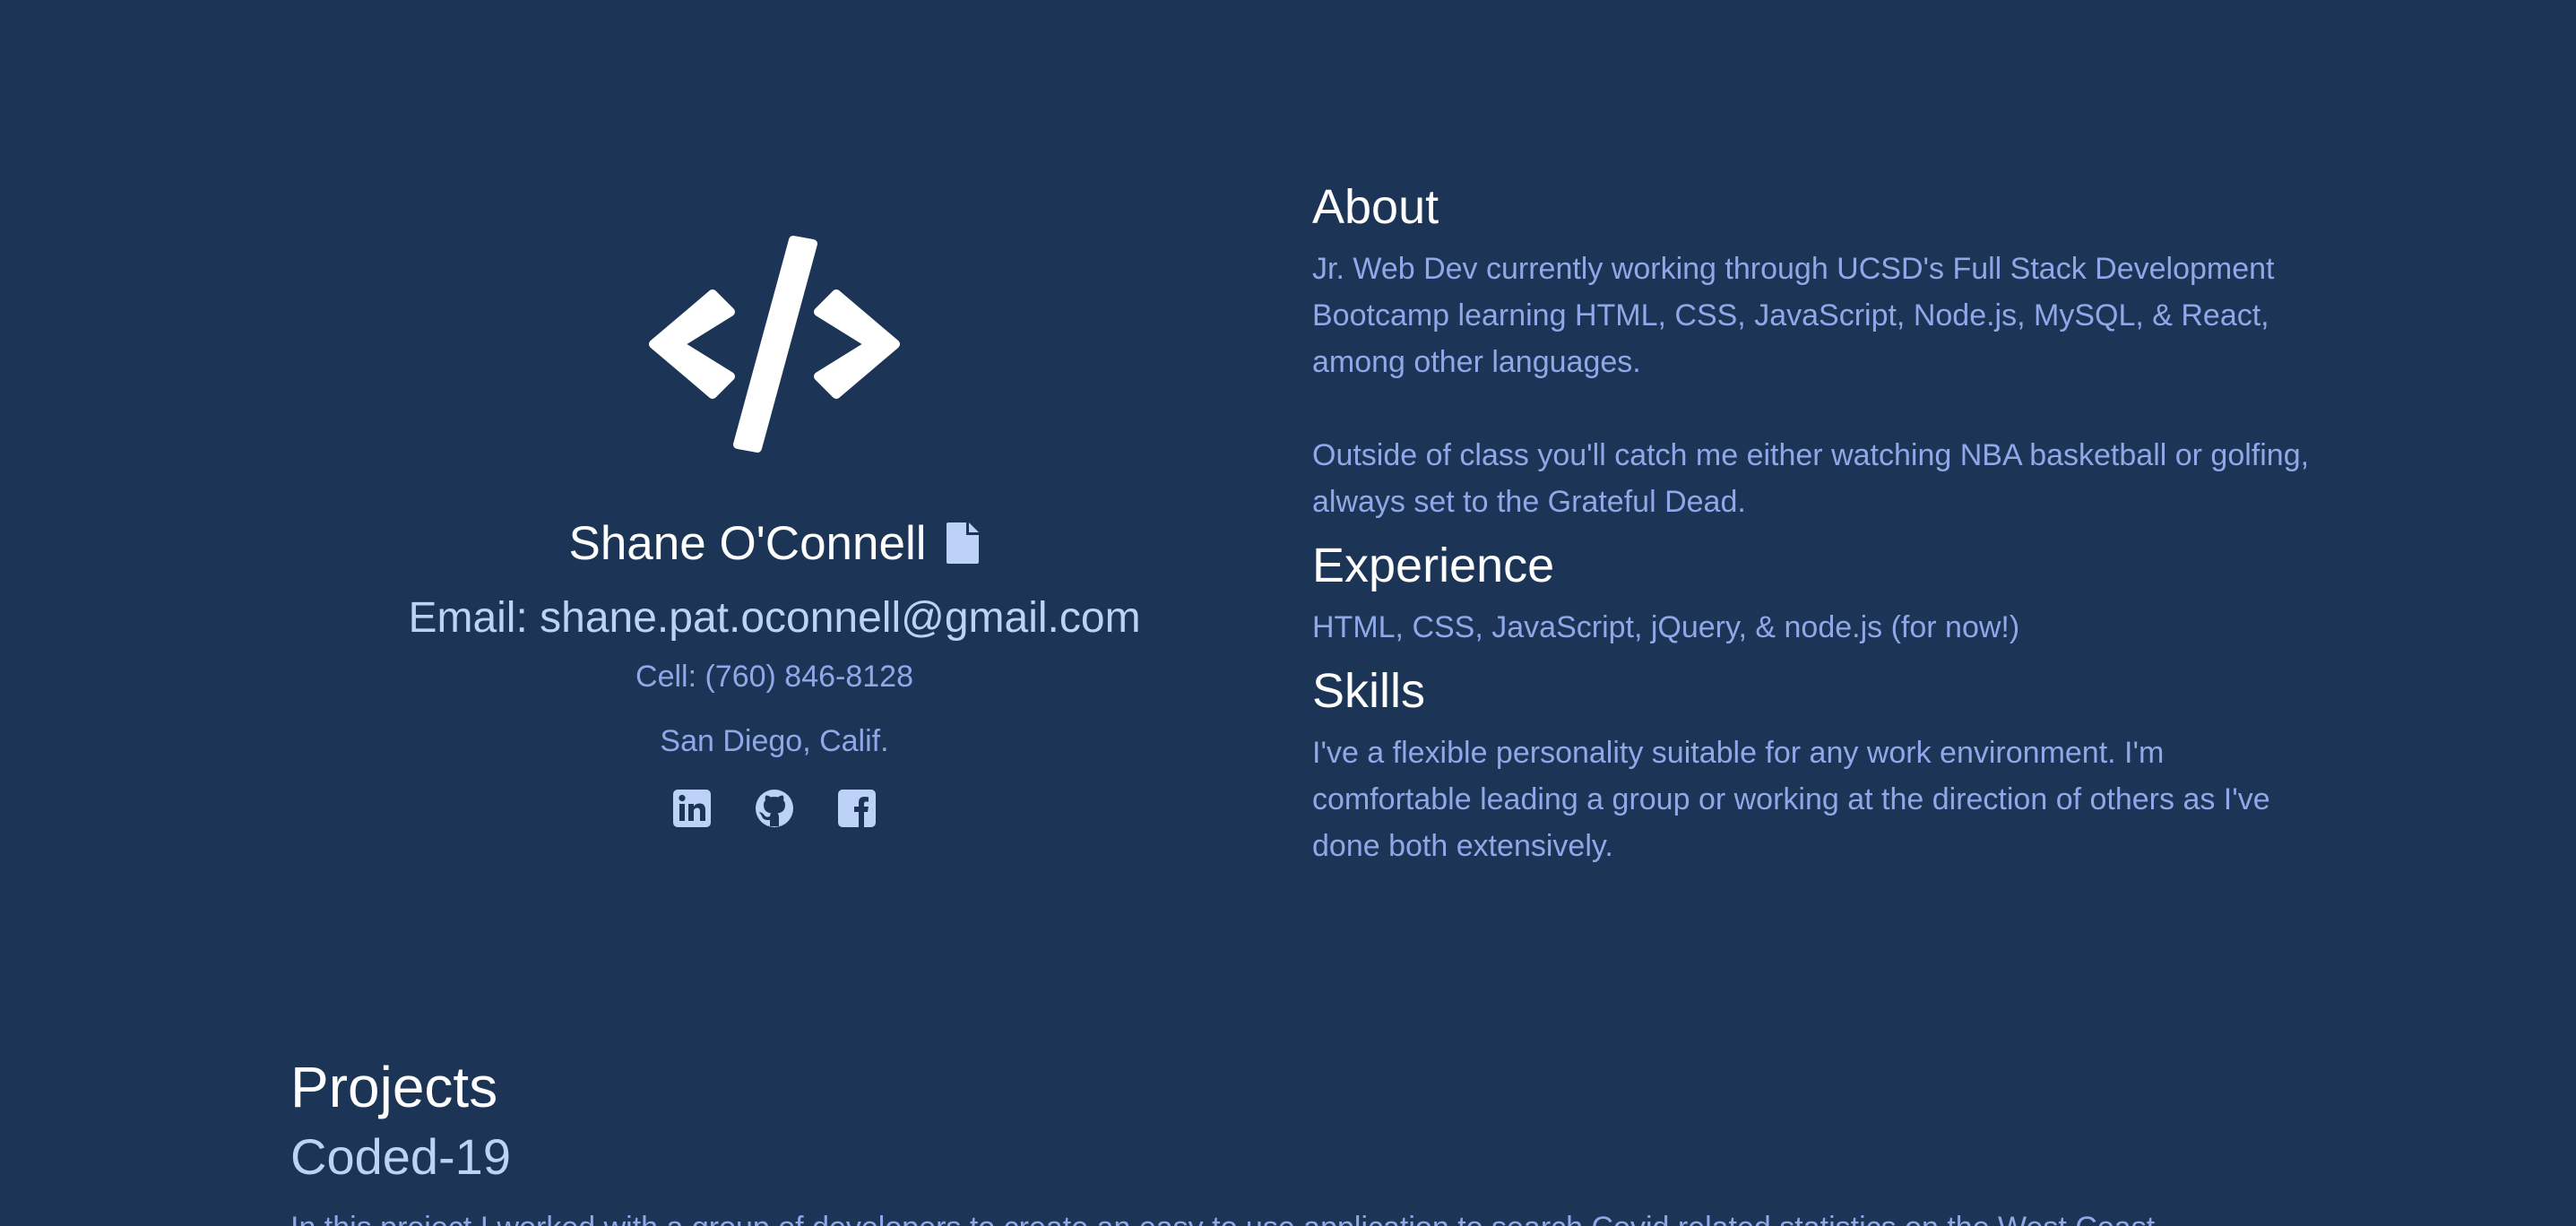 The width and height of the screenshot is (2576, 1226). Describe the element at coordinates (963, 543) in the screenshot. I see `document-icon` at that location.